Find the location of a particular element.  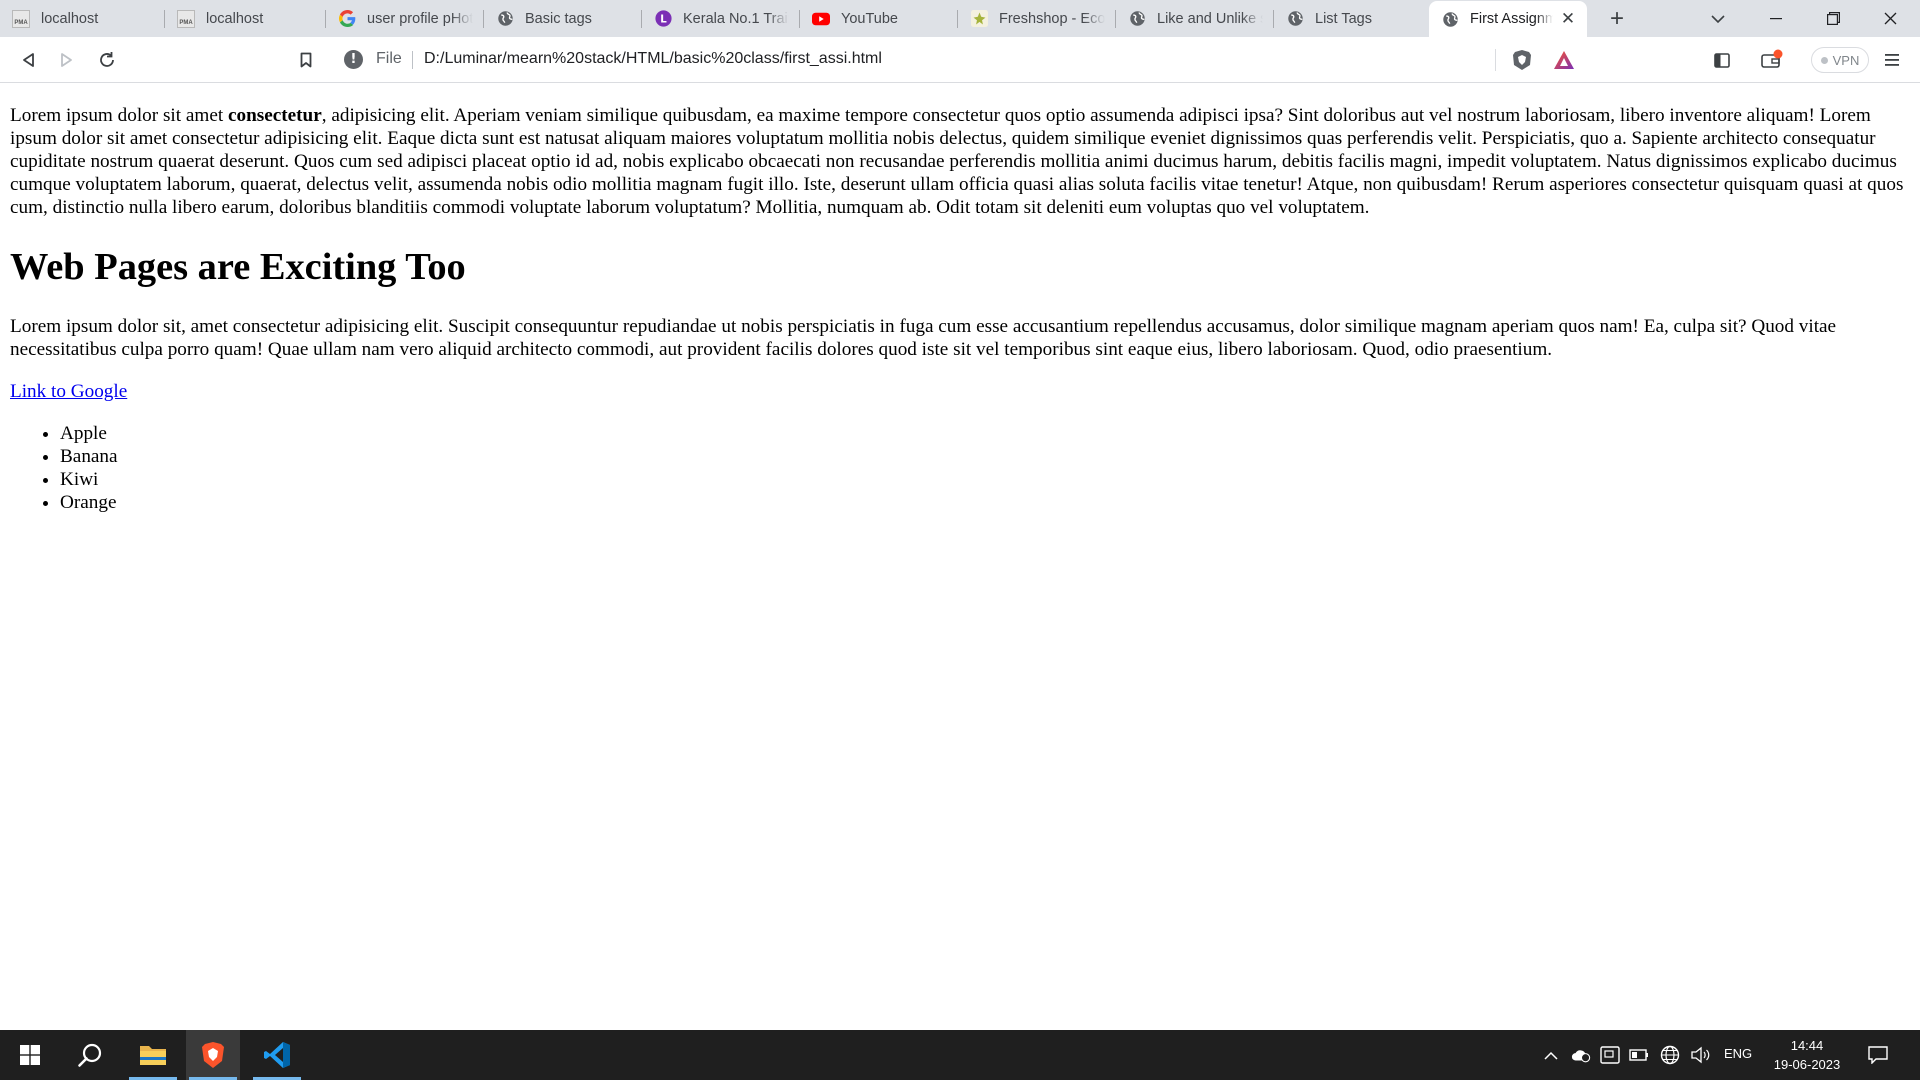

tab-title: YouTube is located at coordinates (869, 18).